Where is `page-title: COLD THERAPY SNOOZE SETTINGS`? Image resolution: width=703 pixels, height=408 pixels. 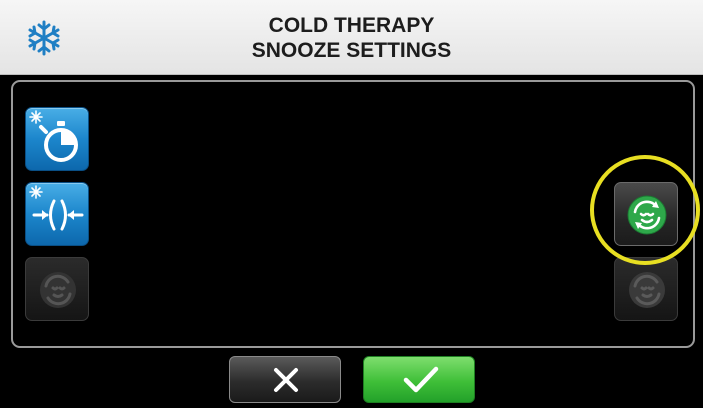
page-title: COLD THERAPY SNOOZE SETTINGS is located at coordinates (351, 38).